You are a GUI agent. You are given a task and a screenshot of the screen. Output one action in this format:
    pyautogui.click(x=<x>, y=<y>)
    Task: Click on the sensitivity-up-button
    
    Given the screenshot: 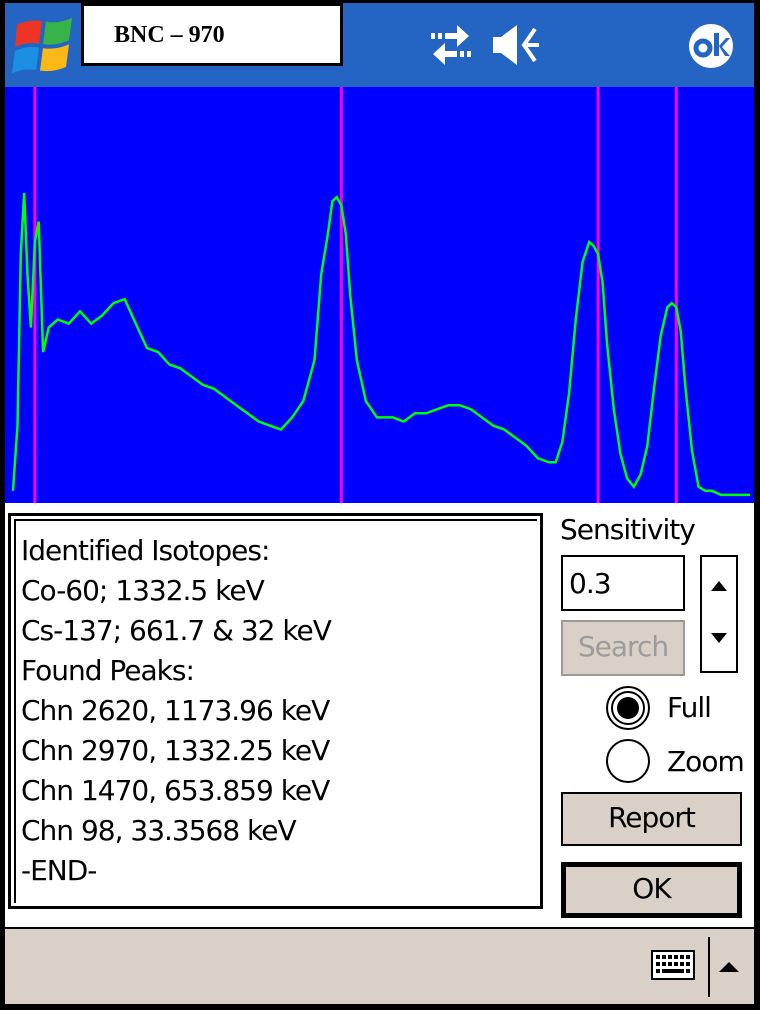 What is the action you would take?
    pyautogui.click(x=719, y=584)
    